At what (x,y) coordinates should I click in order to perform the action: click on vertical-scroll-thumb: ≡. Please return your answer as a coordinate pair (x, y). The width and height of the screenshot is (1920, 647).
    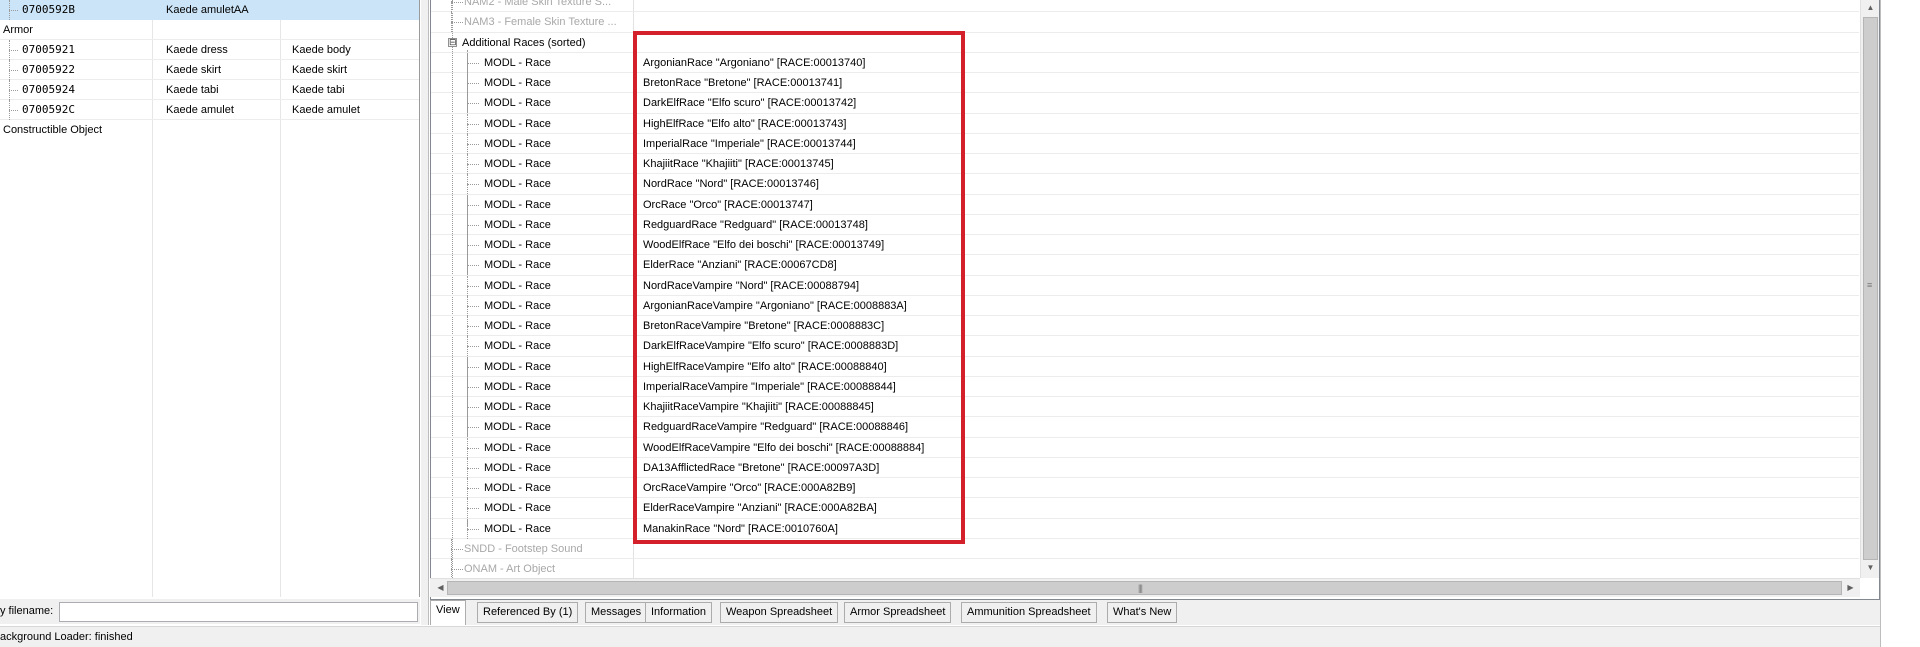
    Looking at the image, I should click on (1870, 288).